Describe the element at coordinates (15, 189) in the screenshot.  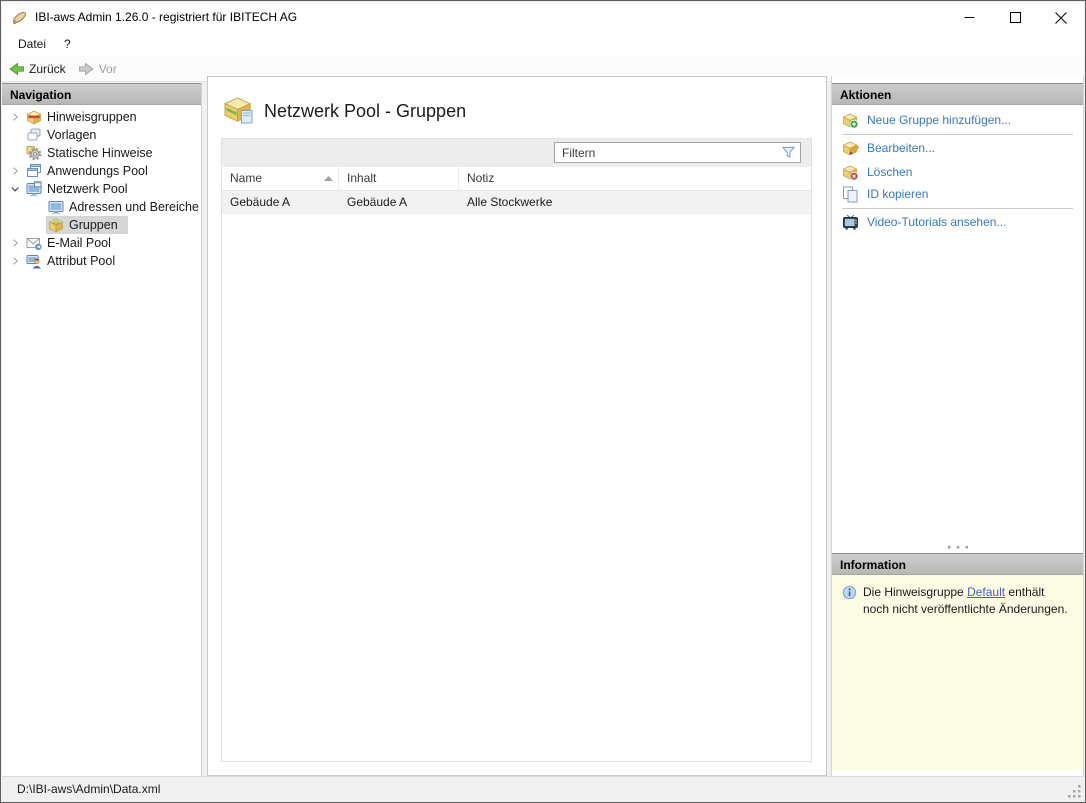
I see `chevron-down-icon` at that location.